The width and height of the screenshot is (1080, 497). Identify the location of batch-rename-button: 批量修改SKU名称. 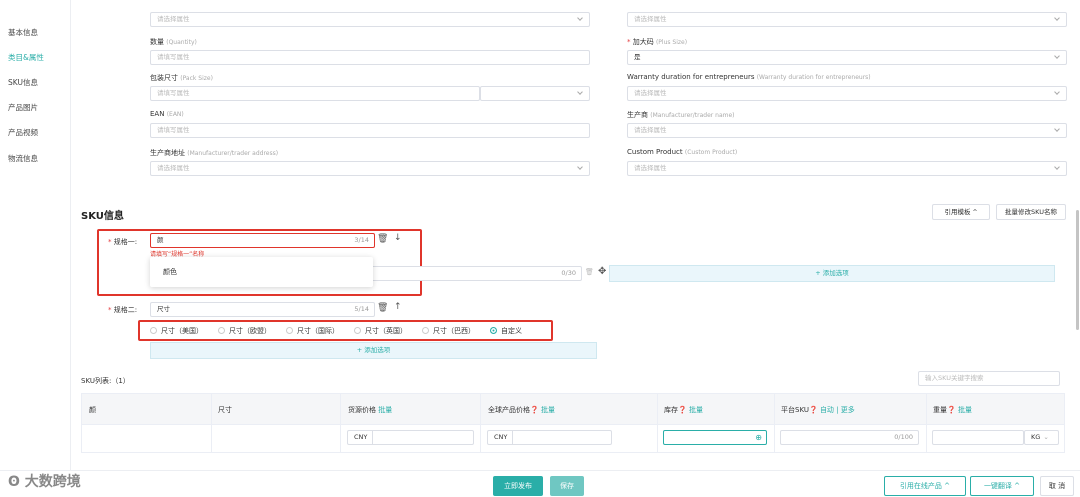
(1031, 212).